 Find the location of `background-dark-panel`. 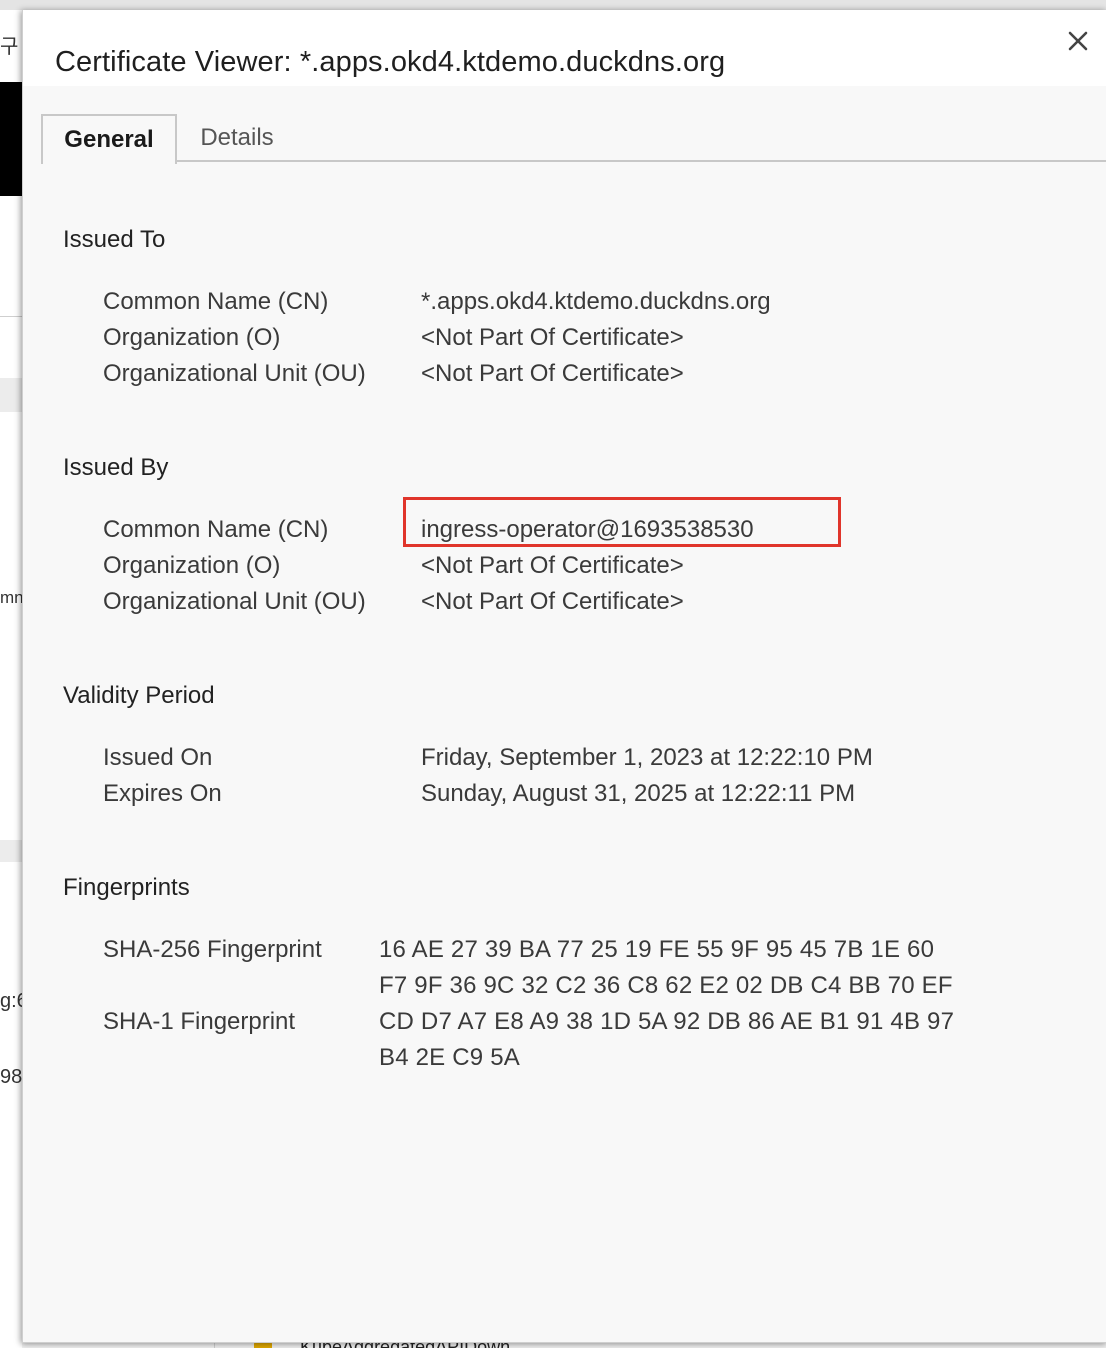

background-dark-panel is located at coordinates (11, 139).